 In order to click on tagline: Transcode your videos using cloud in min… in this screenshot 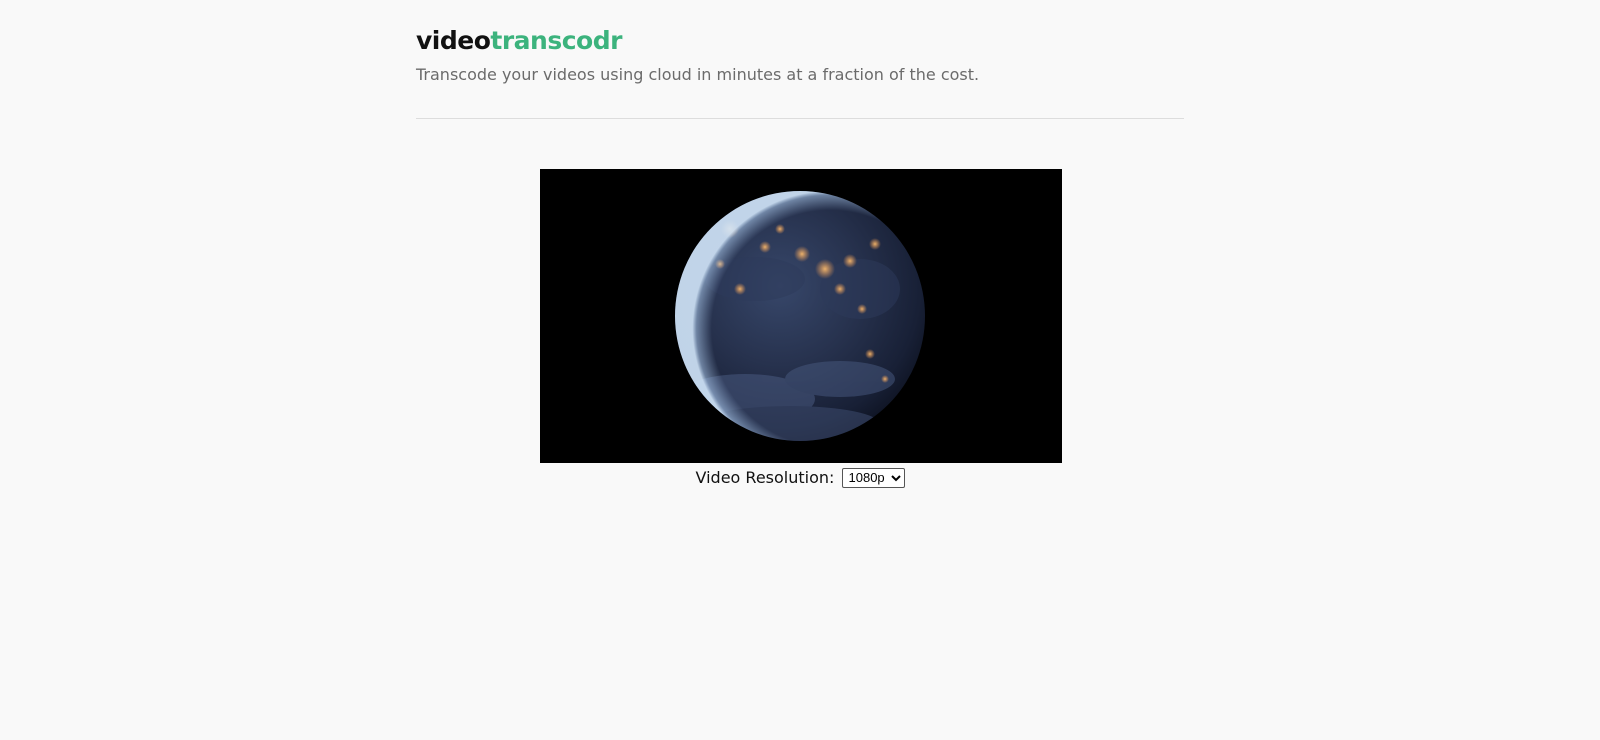, I will do `click(698, 74)`.